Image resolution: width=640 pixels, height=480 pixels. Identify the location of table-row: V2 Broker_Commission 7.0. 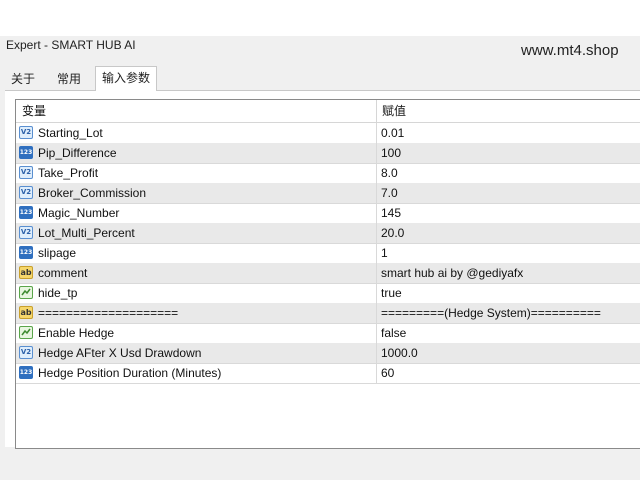
(328, 193).